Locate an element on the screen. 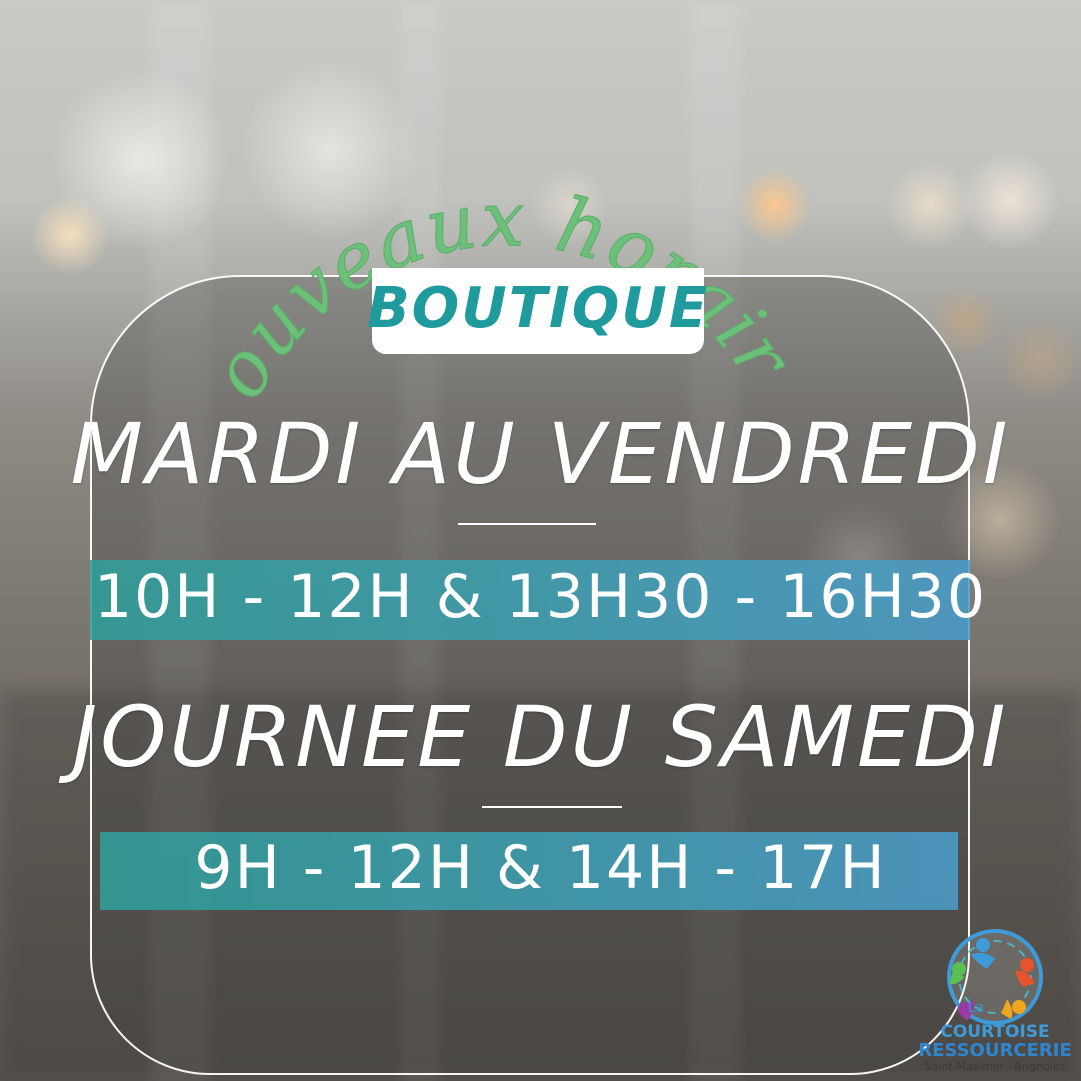 Image resolution: width=1081 pixels, height=1081 pixels. saturday-title: JOURNEE DU SAMEDI is located at coordinates (540, 737).